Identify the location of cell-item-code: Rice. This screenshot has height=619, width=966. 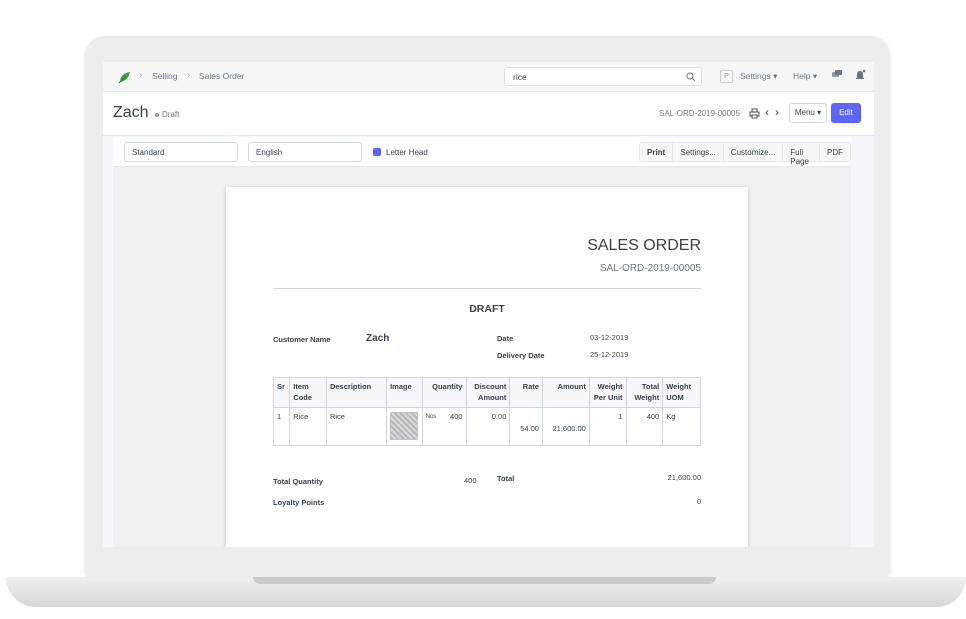
(308, 426).